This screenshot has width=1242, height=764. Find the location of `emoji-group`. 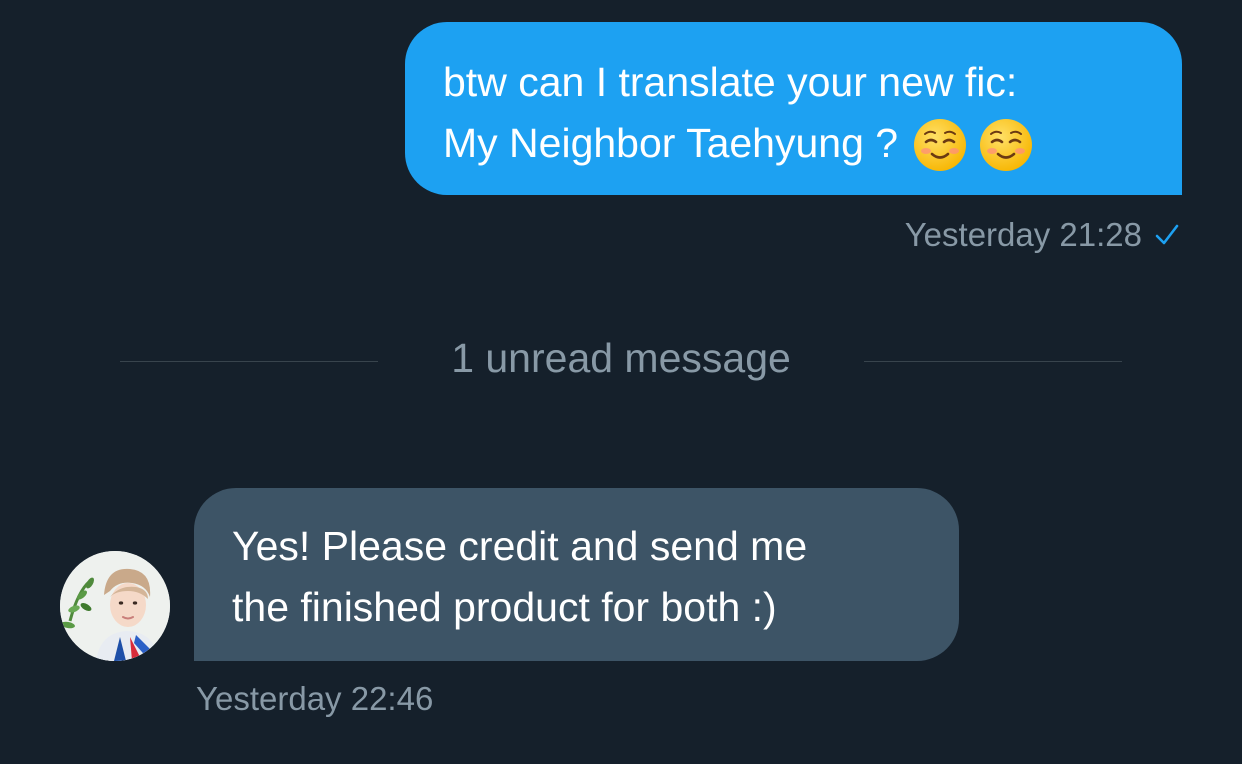

emoji-group is located at coordinates (978, 146).